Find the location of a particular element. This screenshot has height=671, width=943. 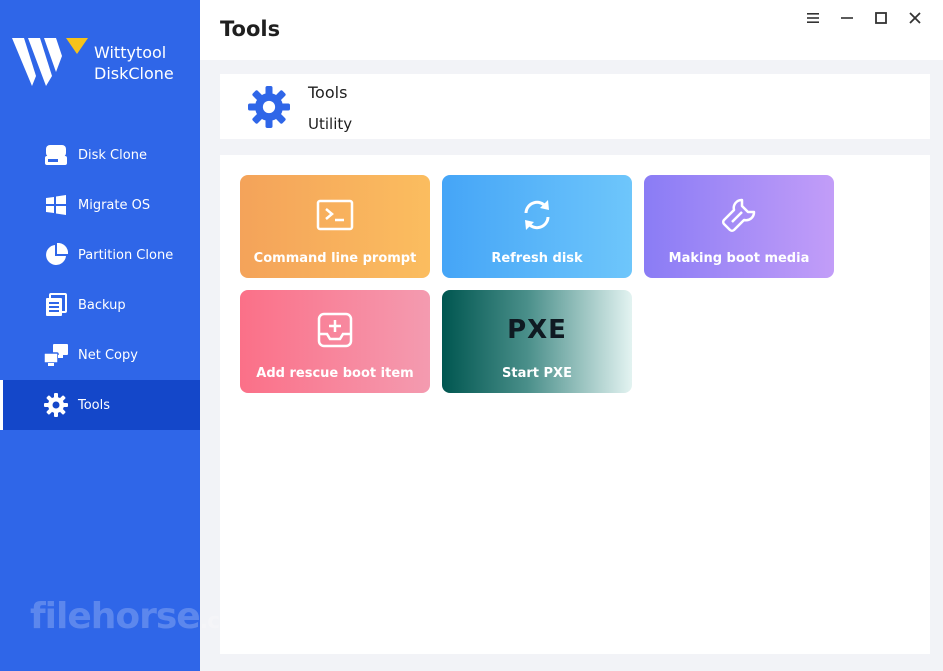

watermark-text: filehorse is located at coordinates (115, 616).